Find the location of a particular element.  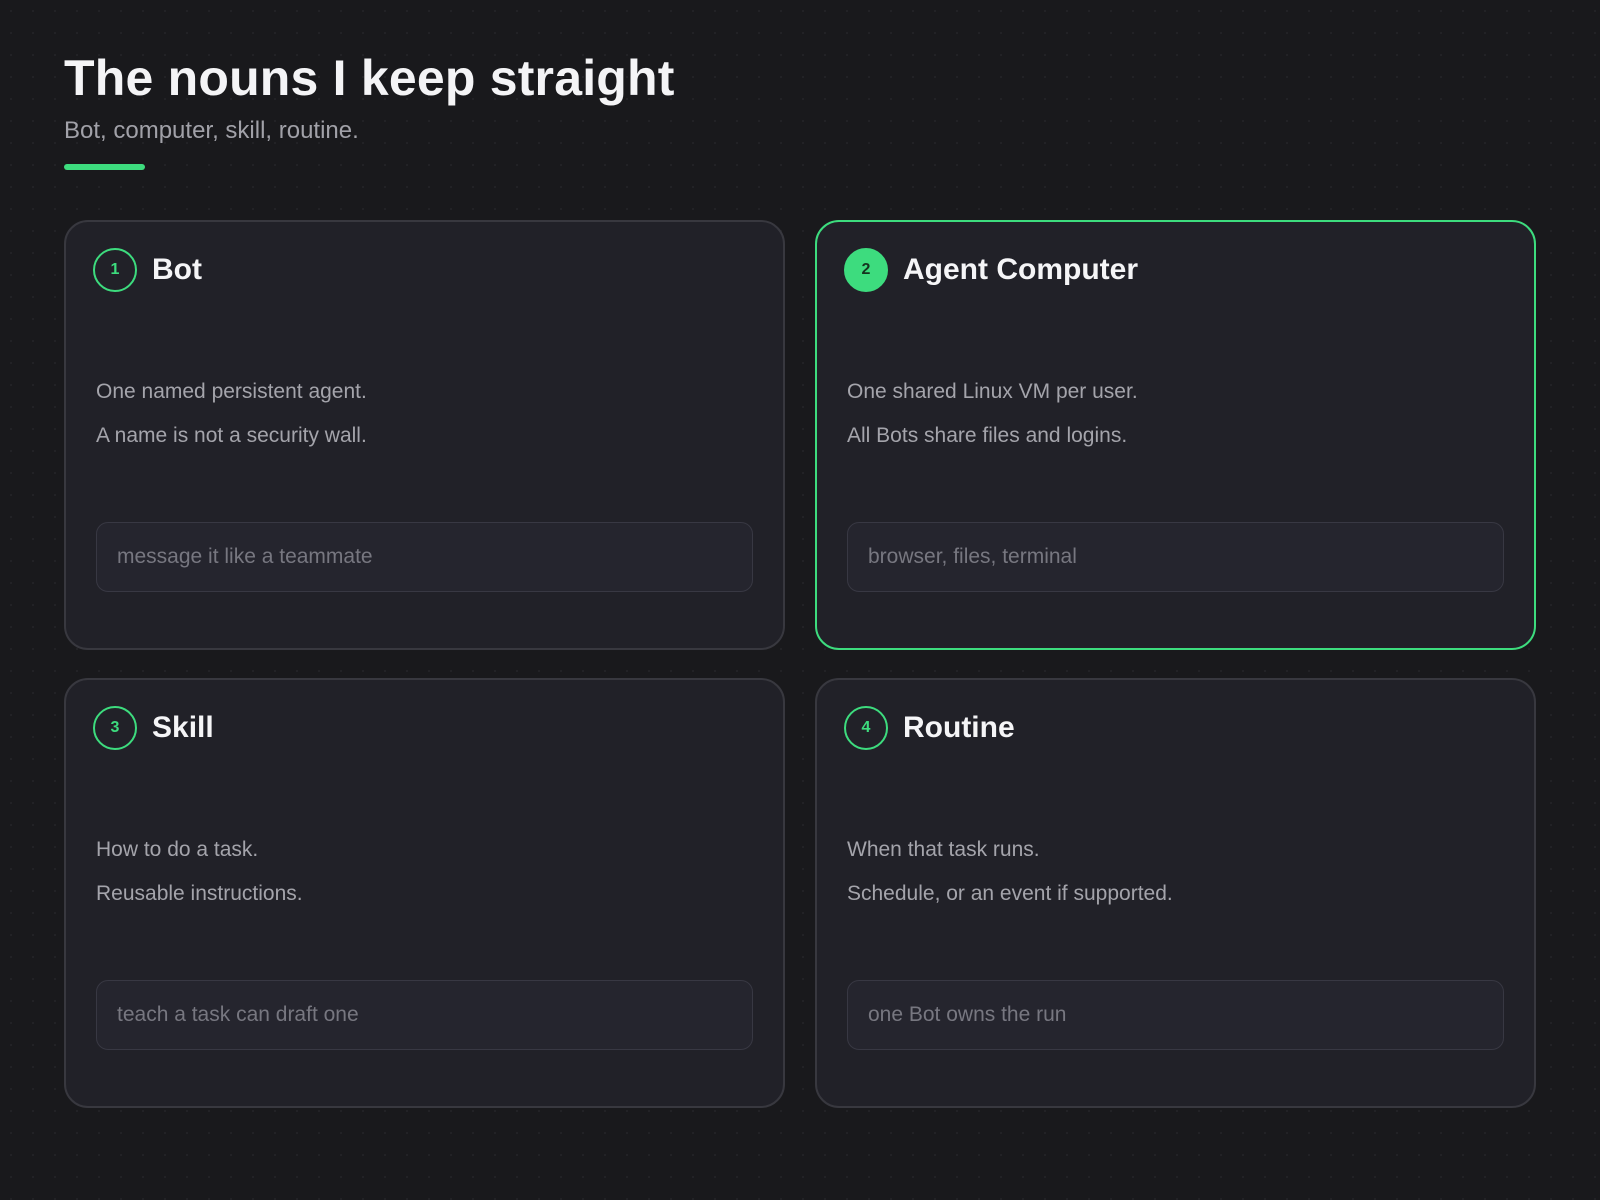

page-subtitle: Bot, computer, skill, routine. is located at coordinates (211, 130).